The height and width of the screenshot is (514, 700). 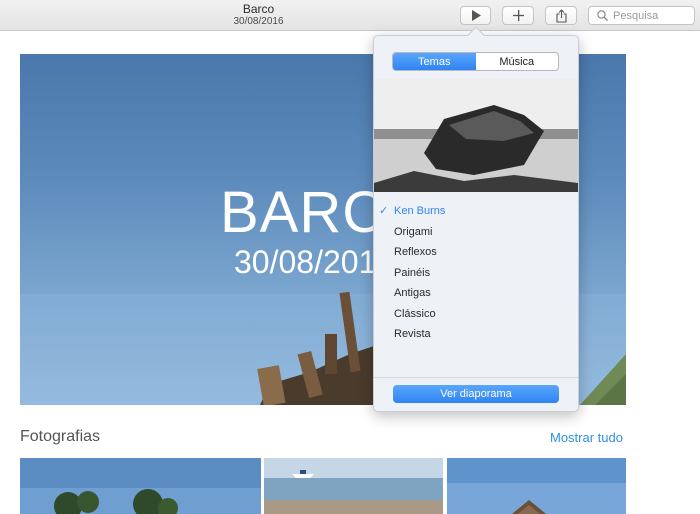 I want to click on view-slideshow-button: Ver diaporama, so click(x=476, y=394).